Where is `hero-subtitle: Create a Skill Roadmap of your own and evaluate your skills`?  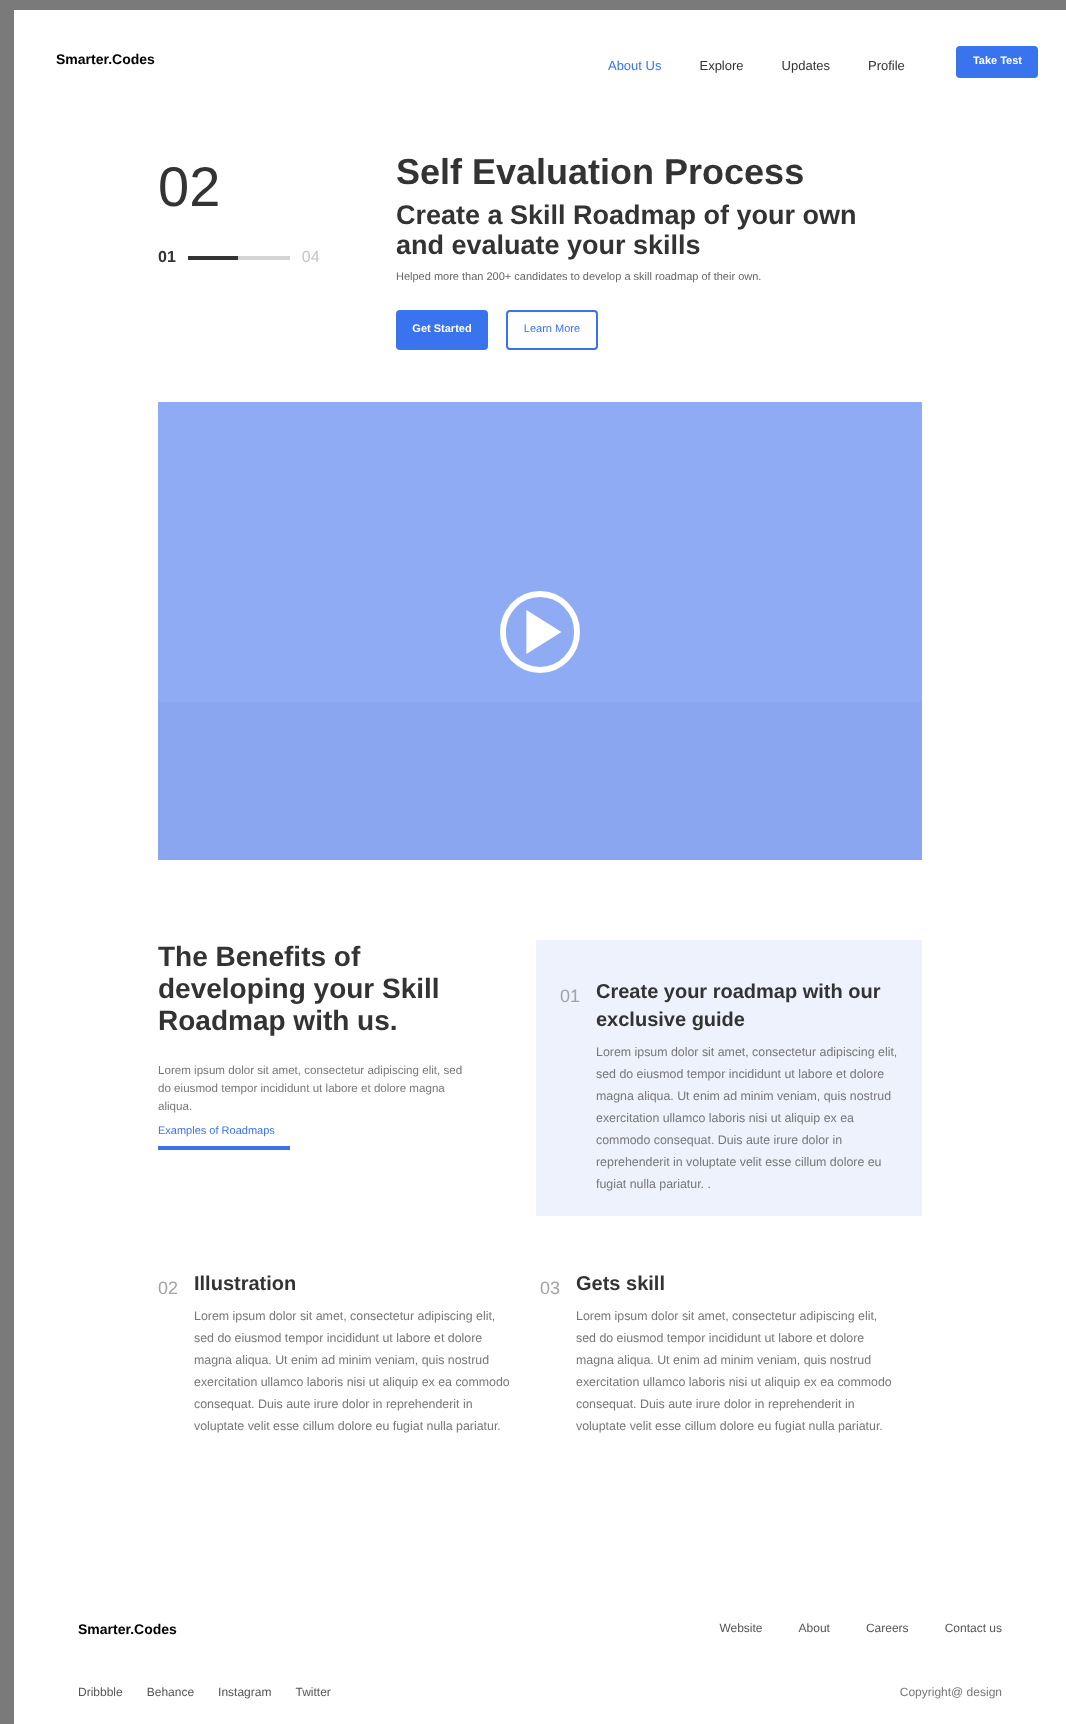 hero-subtitle: Create a Skill Roadmap of your own and evaluate your skills is located at coordinates (627, 230).